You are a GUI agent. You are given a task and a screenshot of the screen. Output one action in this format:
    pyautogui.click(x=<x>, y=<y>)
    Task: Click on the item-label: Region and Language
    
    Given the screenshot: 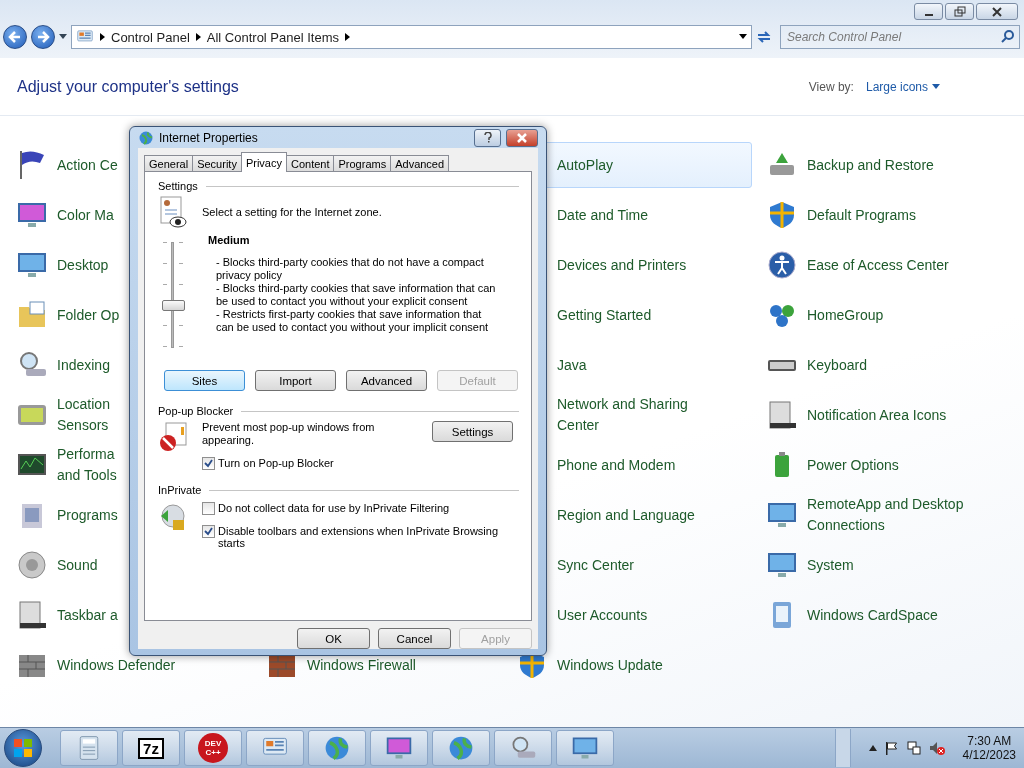 What is the action you would take?
    pyautogui.click(x=626, y=515)
    